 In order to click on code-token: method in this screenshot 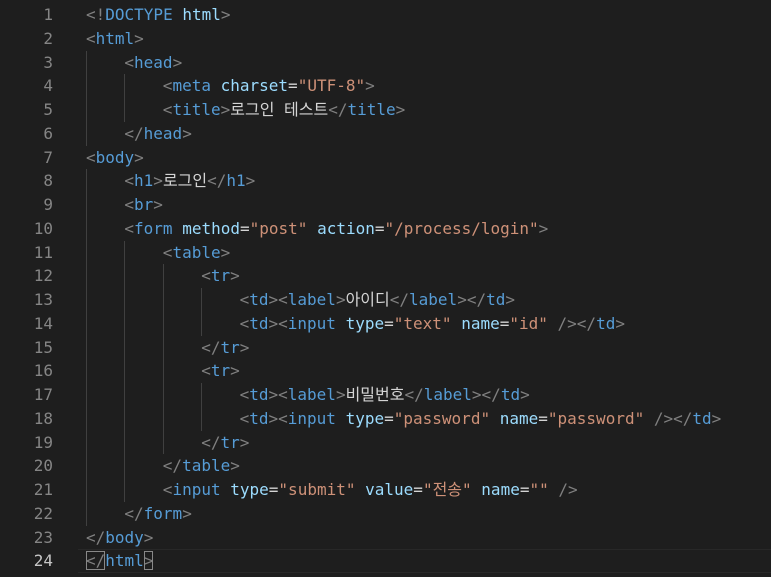, I will do `click(211, 228)`.